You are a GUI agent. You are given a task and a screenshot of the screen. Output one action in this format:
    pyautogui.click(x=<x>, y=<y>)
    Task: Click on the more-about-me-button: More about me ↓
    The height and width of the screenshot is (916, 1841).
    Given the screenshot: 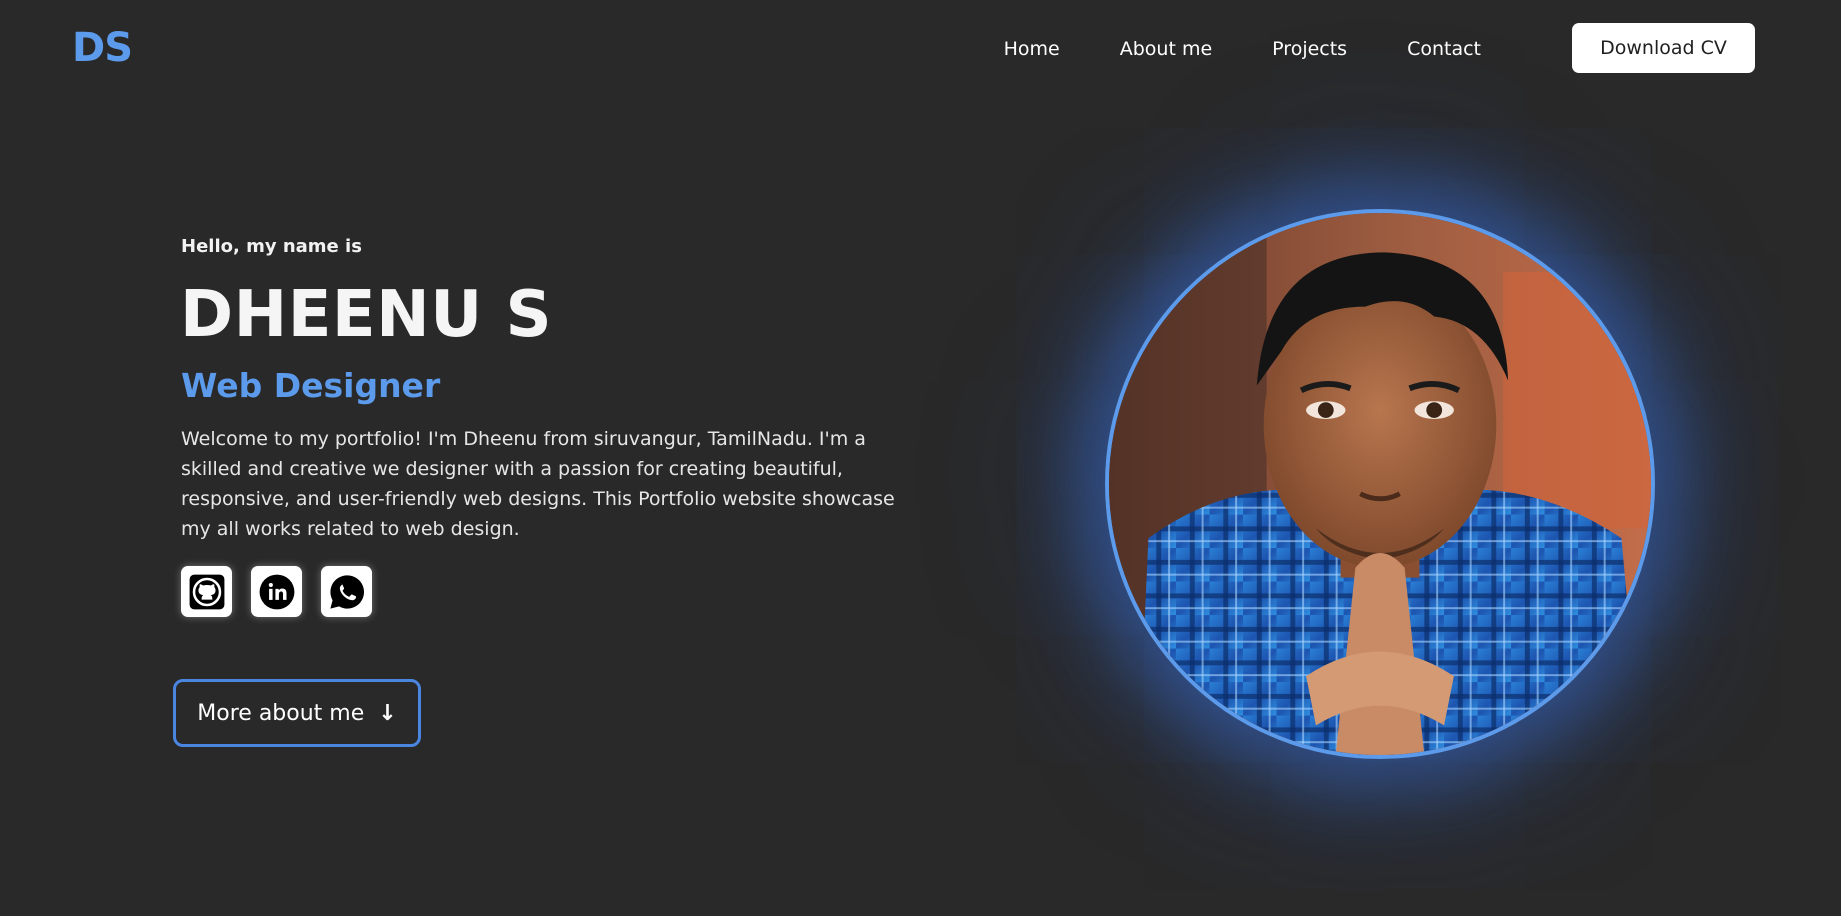 What is the action you would take?
    pyautogui.click(x=297, y=713)
    